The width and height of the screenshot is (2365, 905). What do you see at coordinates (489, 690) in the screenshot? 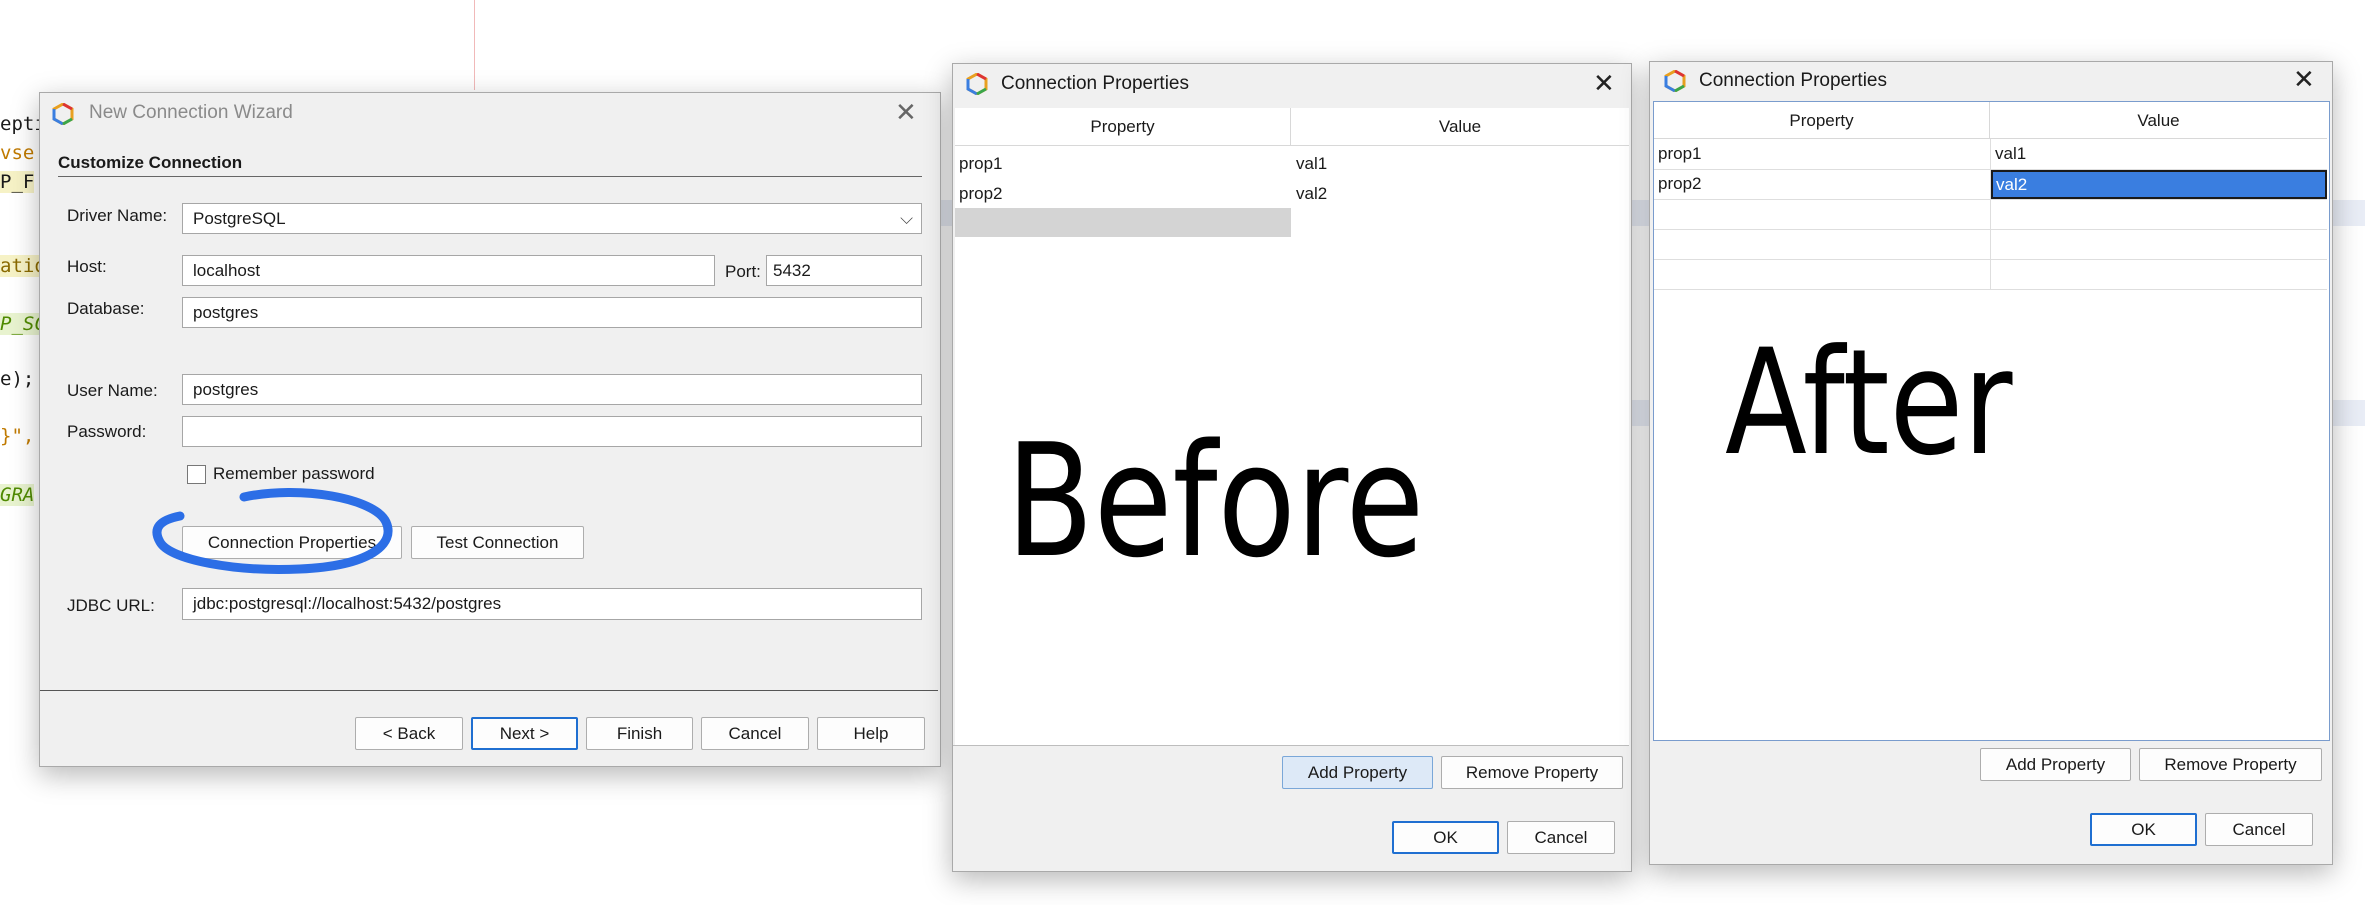
I see `footer-divider` at bounding box center [489, 690].